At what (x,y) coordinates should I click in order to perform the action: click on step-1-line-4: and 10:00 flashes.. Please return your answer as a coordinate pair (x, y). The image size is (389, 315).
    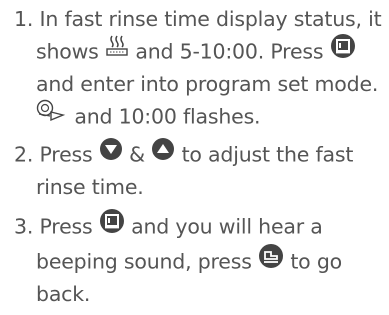
    Looking at the image, I should click on (200, 116).